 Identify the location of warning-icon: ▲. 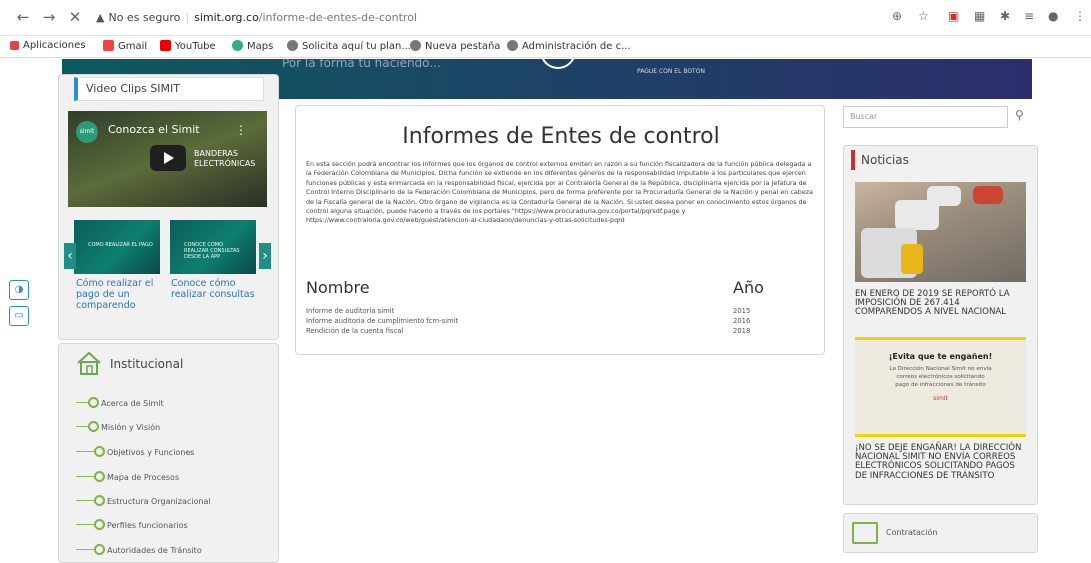
(100, 17).